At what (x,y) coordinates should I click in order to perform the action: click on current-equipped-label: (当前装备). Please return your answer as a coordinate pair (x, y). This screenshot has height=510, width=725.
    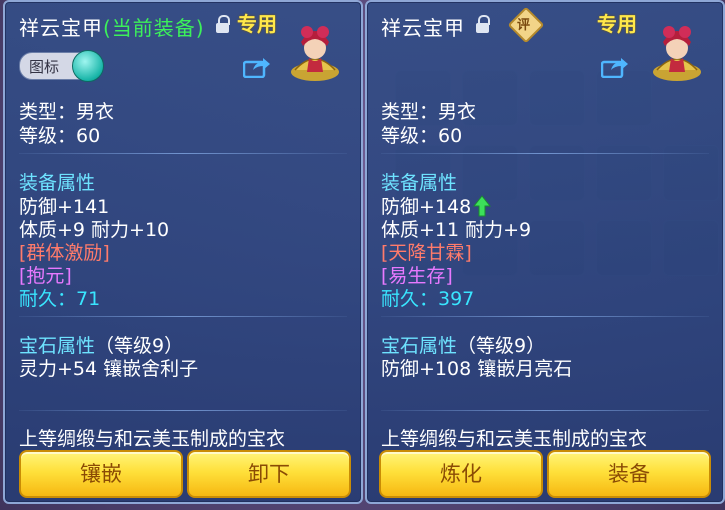
    Looking at the image, I should click on (154, 28).